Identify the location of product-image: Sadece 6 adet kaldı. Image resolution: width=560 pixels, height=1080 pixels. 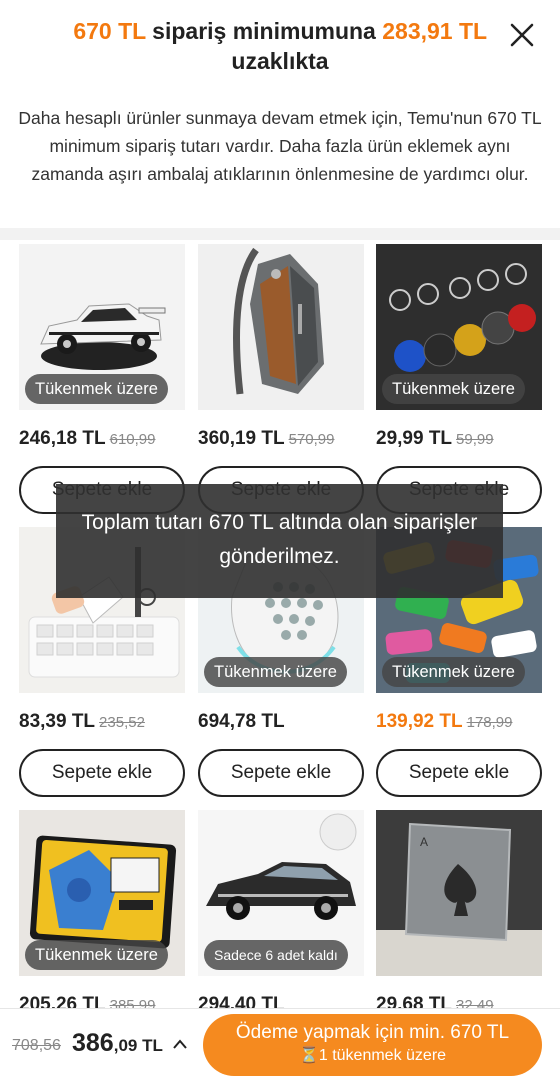
(281, 893).